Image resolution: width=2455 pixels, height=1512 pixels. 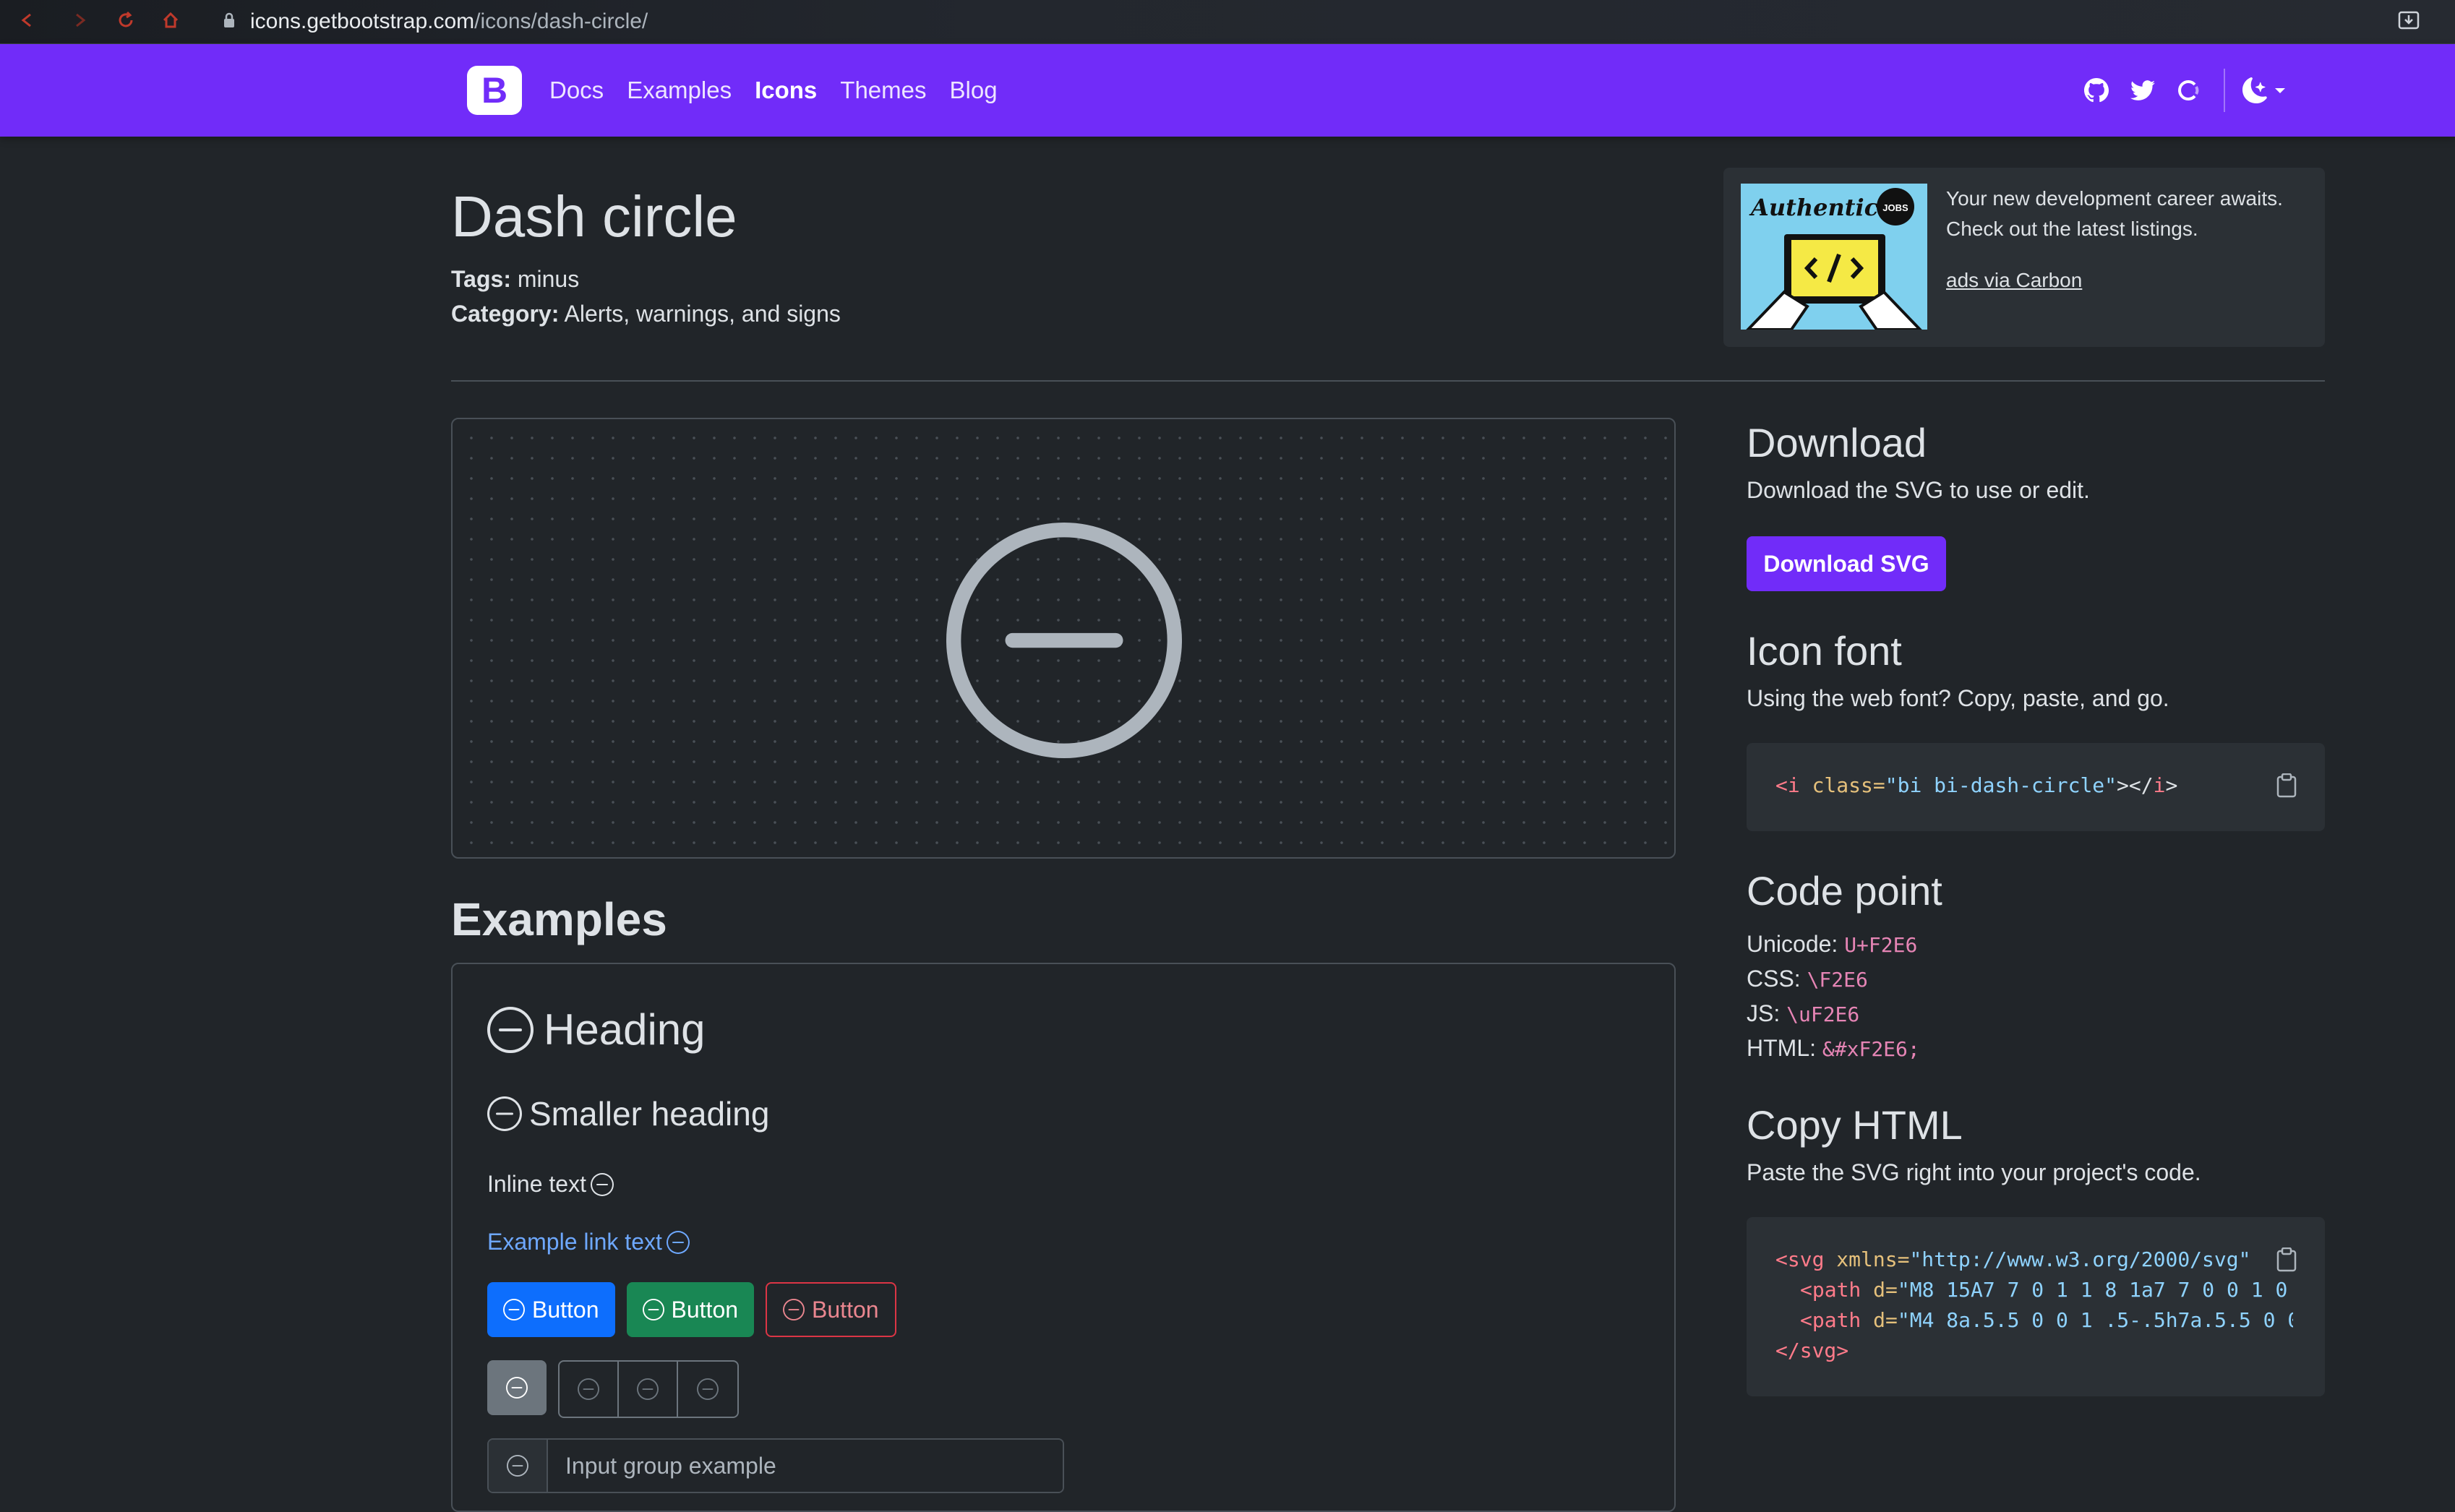 What do you see at coordinates (2254, 90) in the screenshot?
I see `moon-stars-icon` at bounding box center [2254, 90].